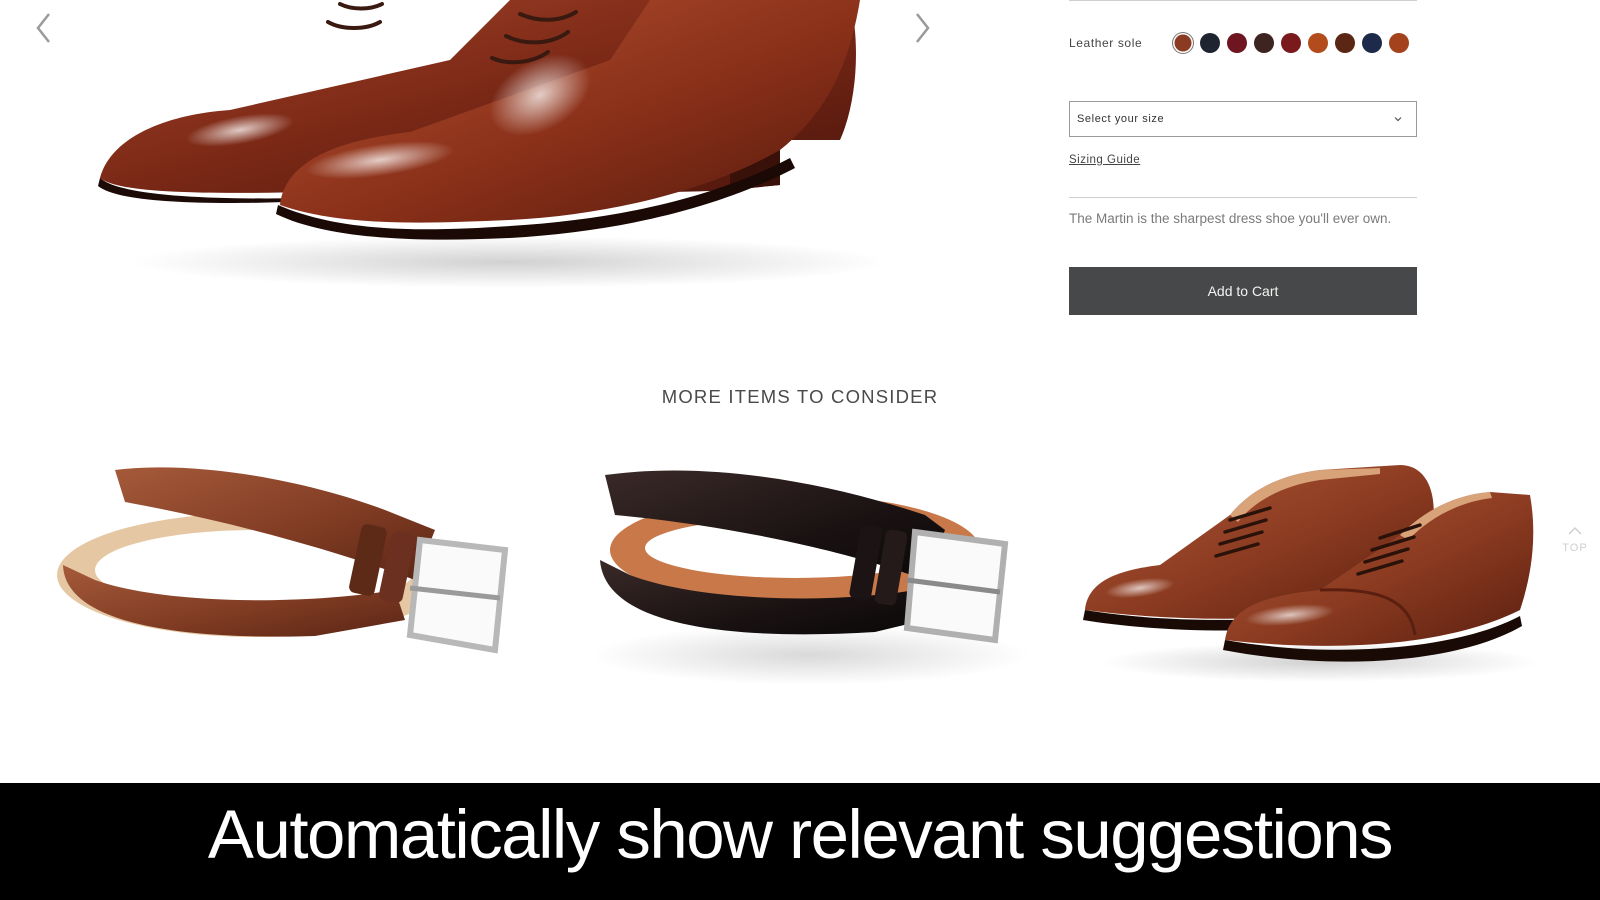  What do you see at coordinates (1243, 291) in the screenshot?
I see `add-to-cart-button: Add to Cart` at bounding box center [1243, 291].